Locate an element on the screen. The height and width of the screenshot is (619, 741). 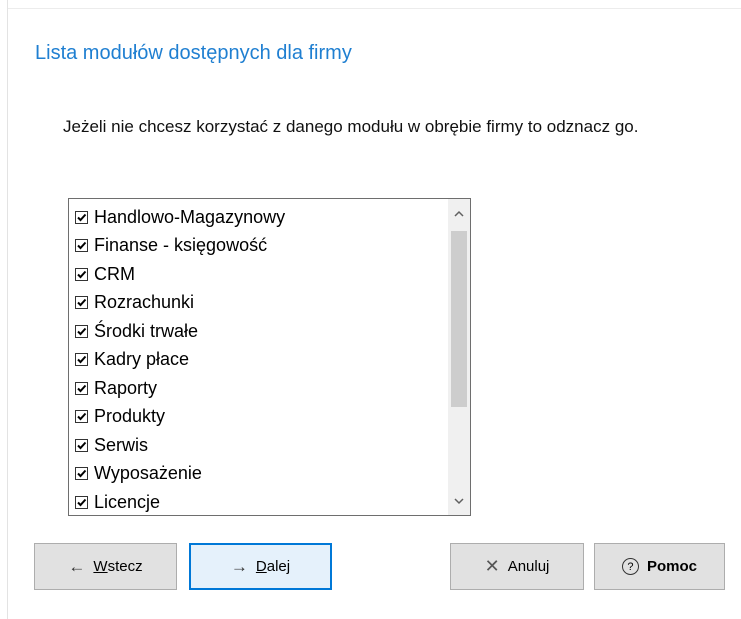
back-button: ← Wstecz is located at coordinates (105, 566).